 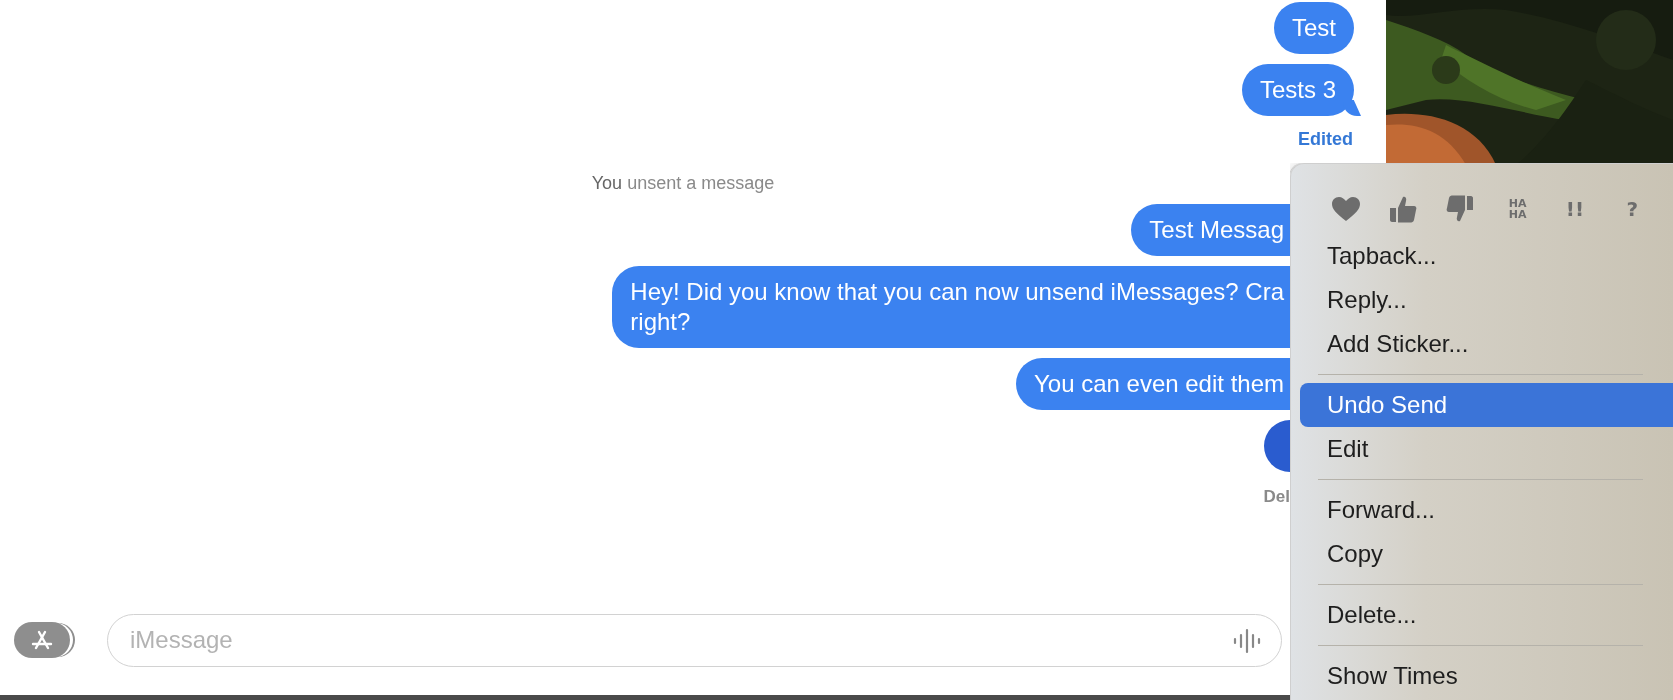 What do you see at coordinates (683, 183) in the screenshot?
I see `unsent-notice: You unsent a message` at bounding box center [683, 183].